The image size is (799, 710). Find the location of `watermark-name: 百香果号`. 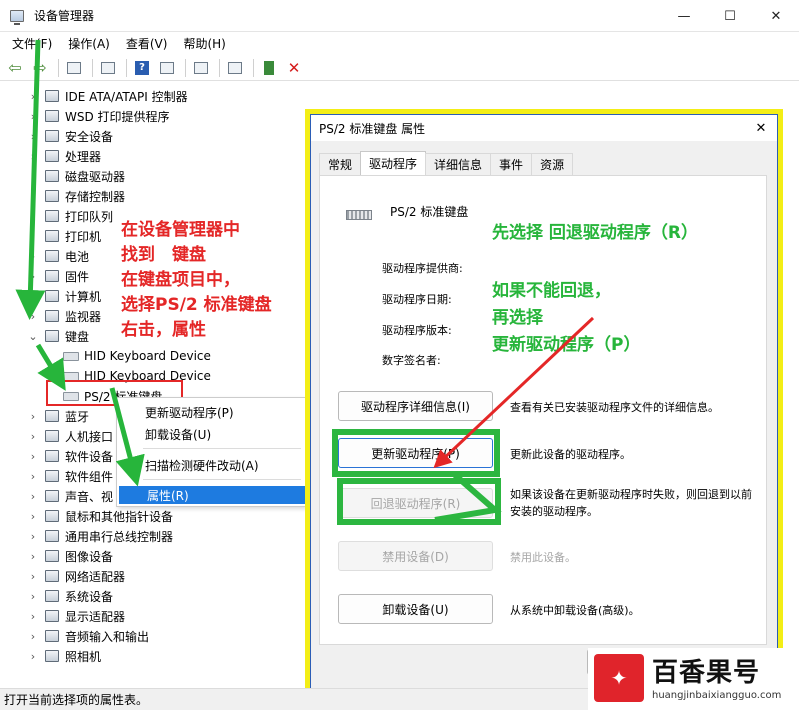

watermark-name: 百香果号 is located at coordinates (706, 673).